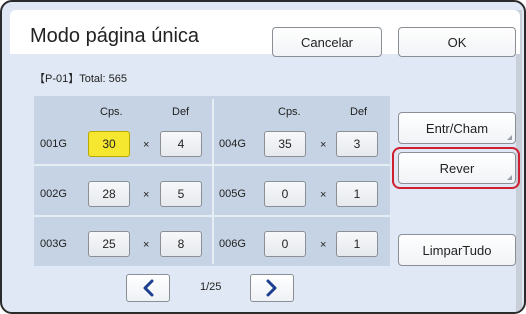  I want to click on chevron-left-icon, so click(148, 288).